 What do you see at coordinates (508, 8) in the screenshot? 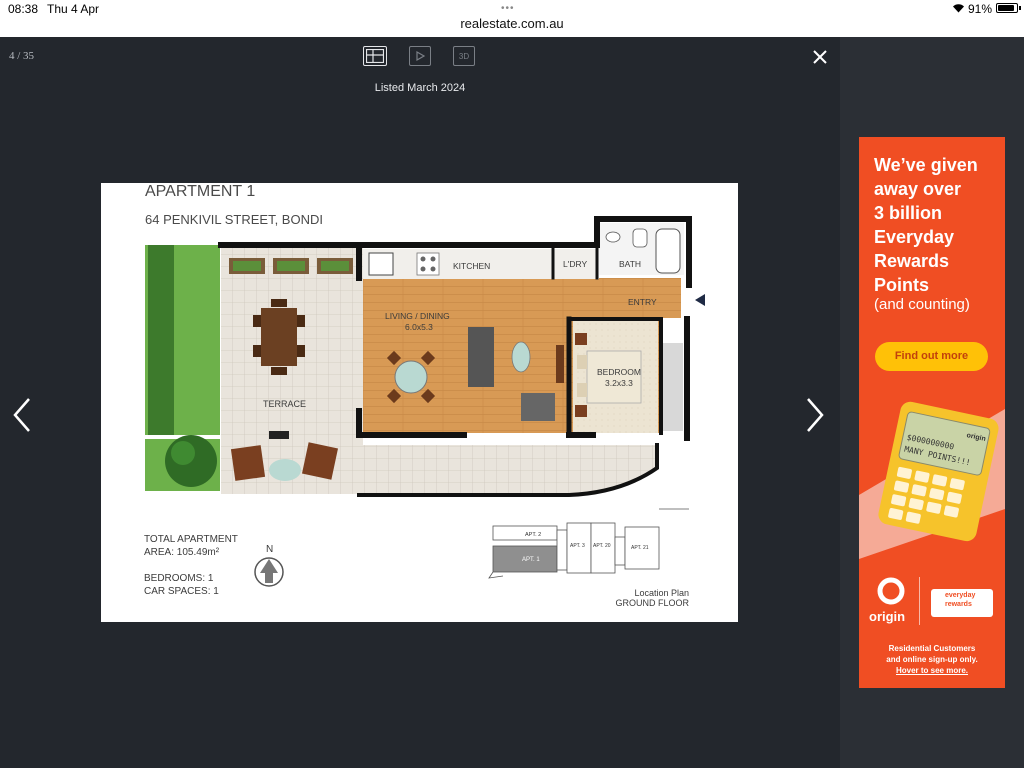
I see `multitasking-dots-icon: •••` at bounding box center [508, 8].